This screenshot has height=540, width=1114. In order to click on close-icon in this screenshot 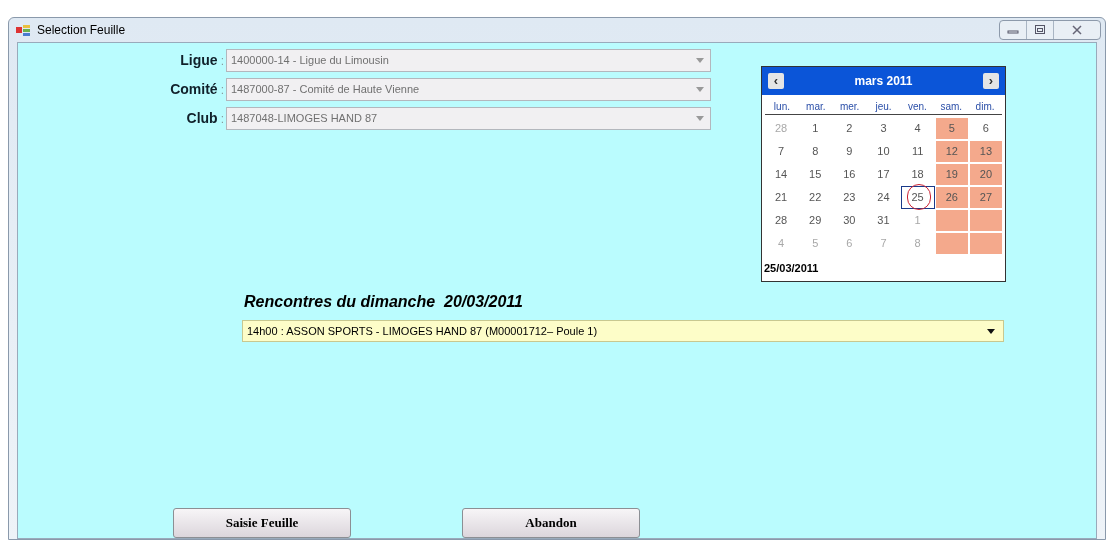, I will do `click(1077, 30)`.